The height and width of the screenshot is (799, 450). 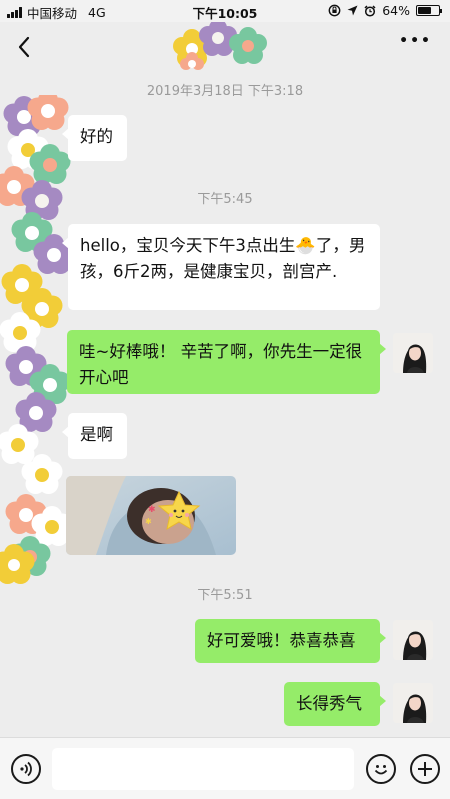 I want to click on battery-icon, so click(x=429, y=10).